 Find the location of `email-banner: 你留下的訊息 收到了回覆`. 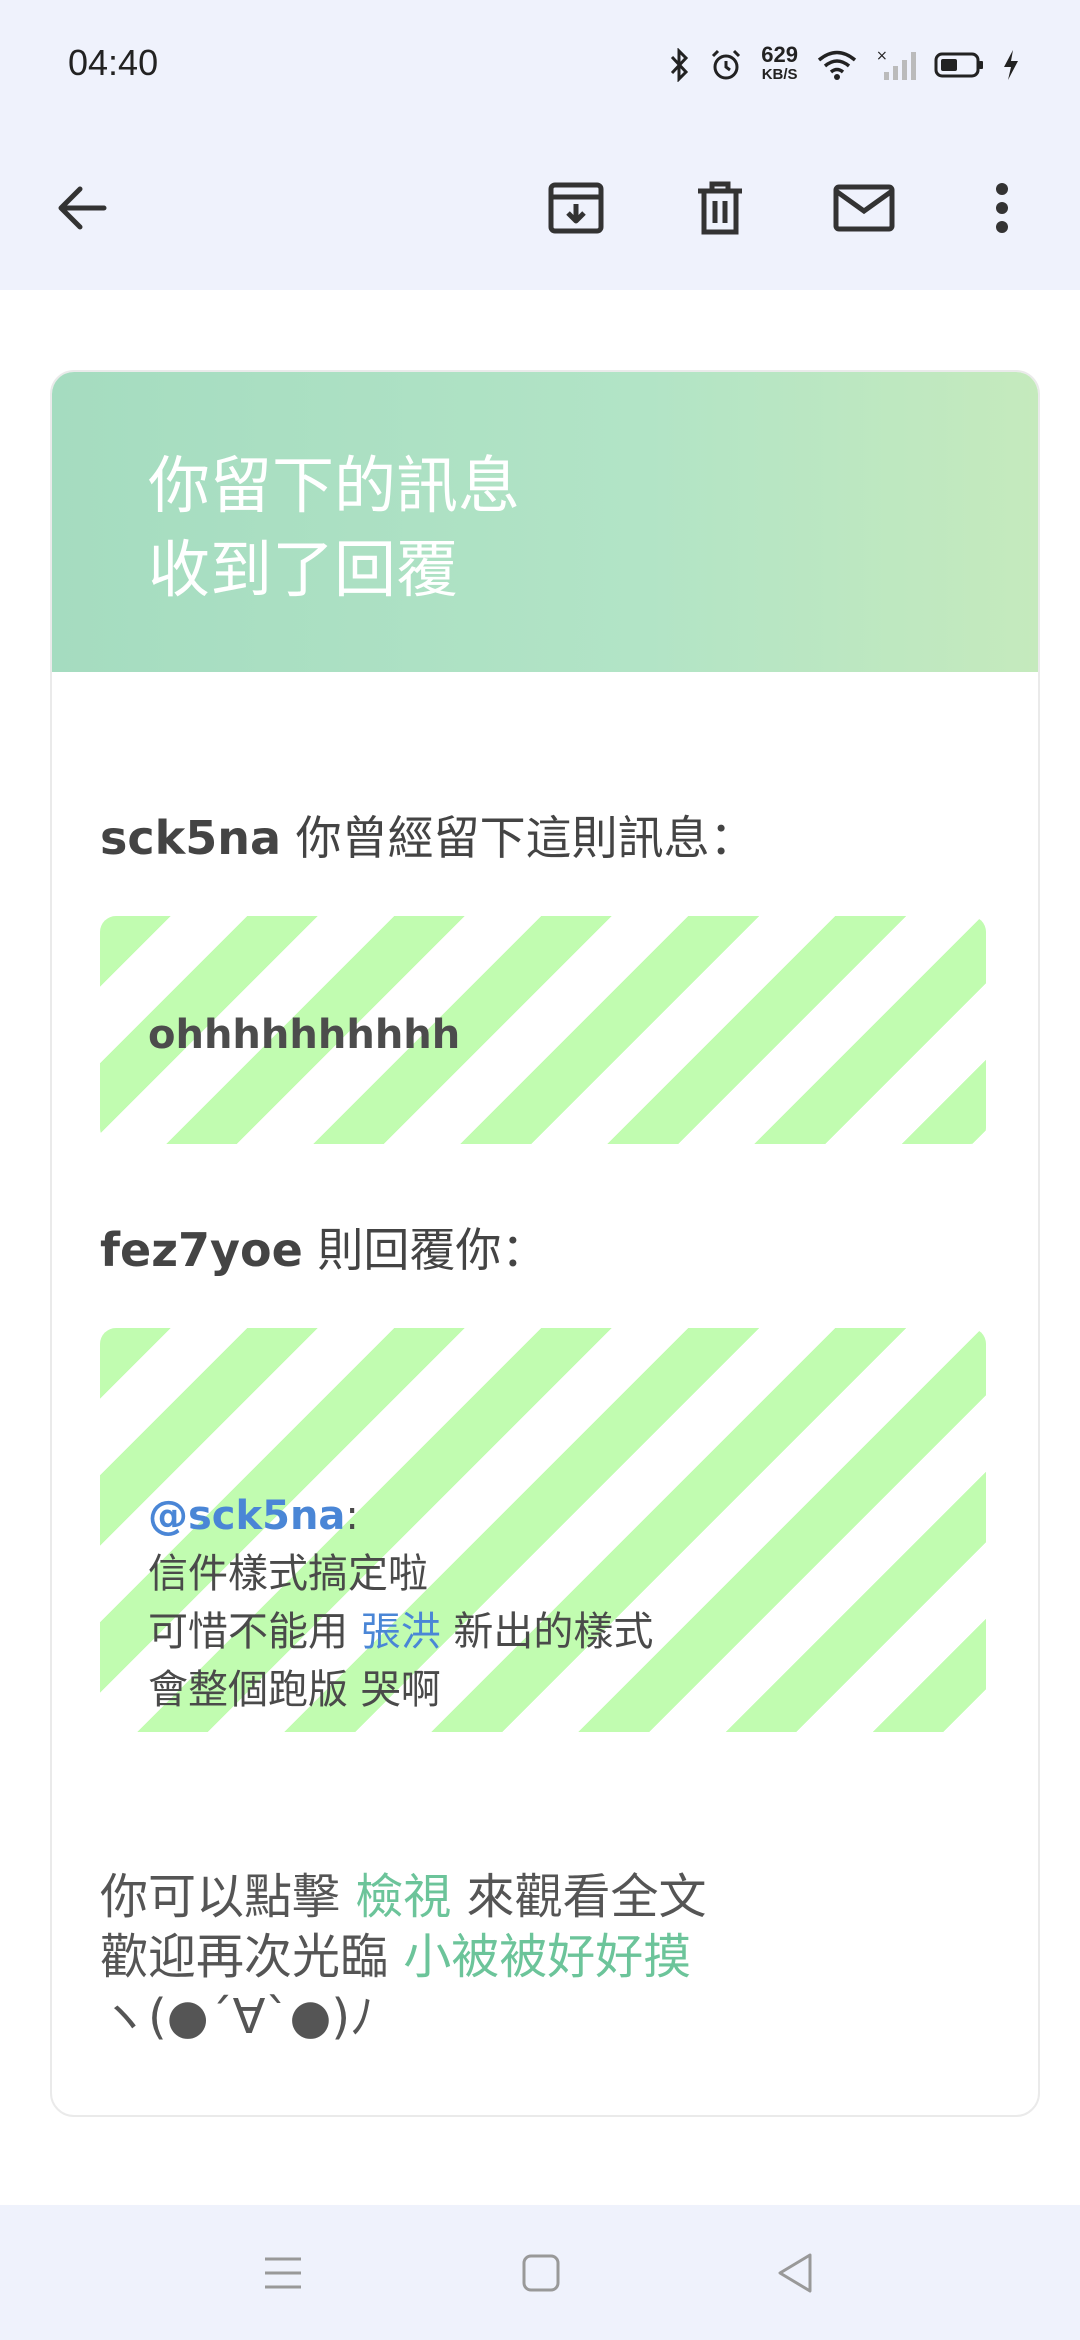

email-banner: 你留下的訊息 收到了回覆 is located at coordinates (545, 522).